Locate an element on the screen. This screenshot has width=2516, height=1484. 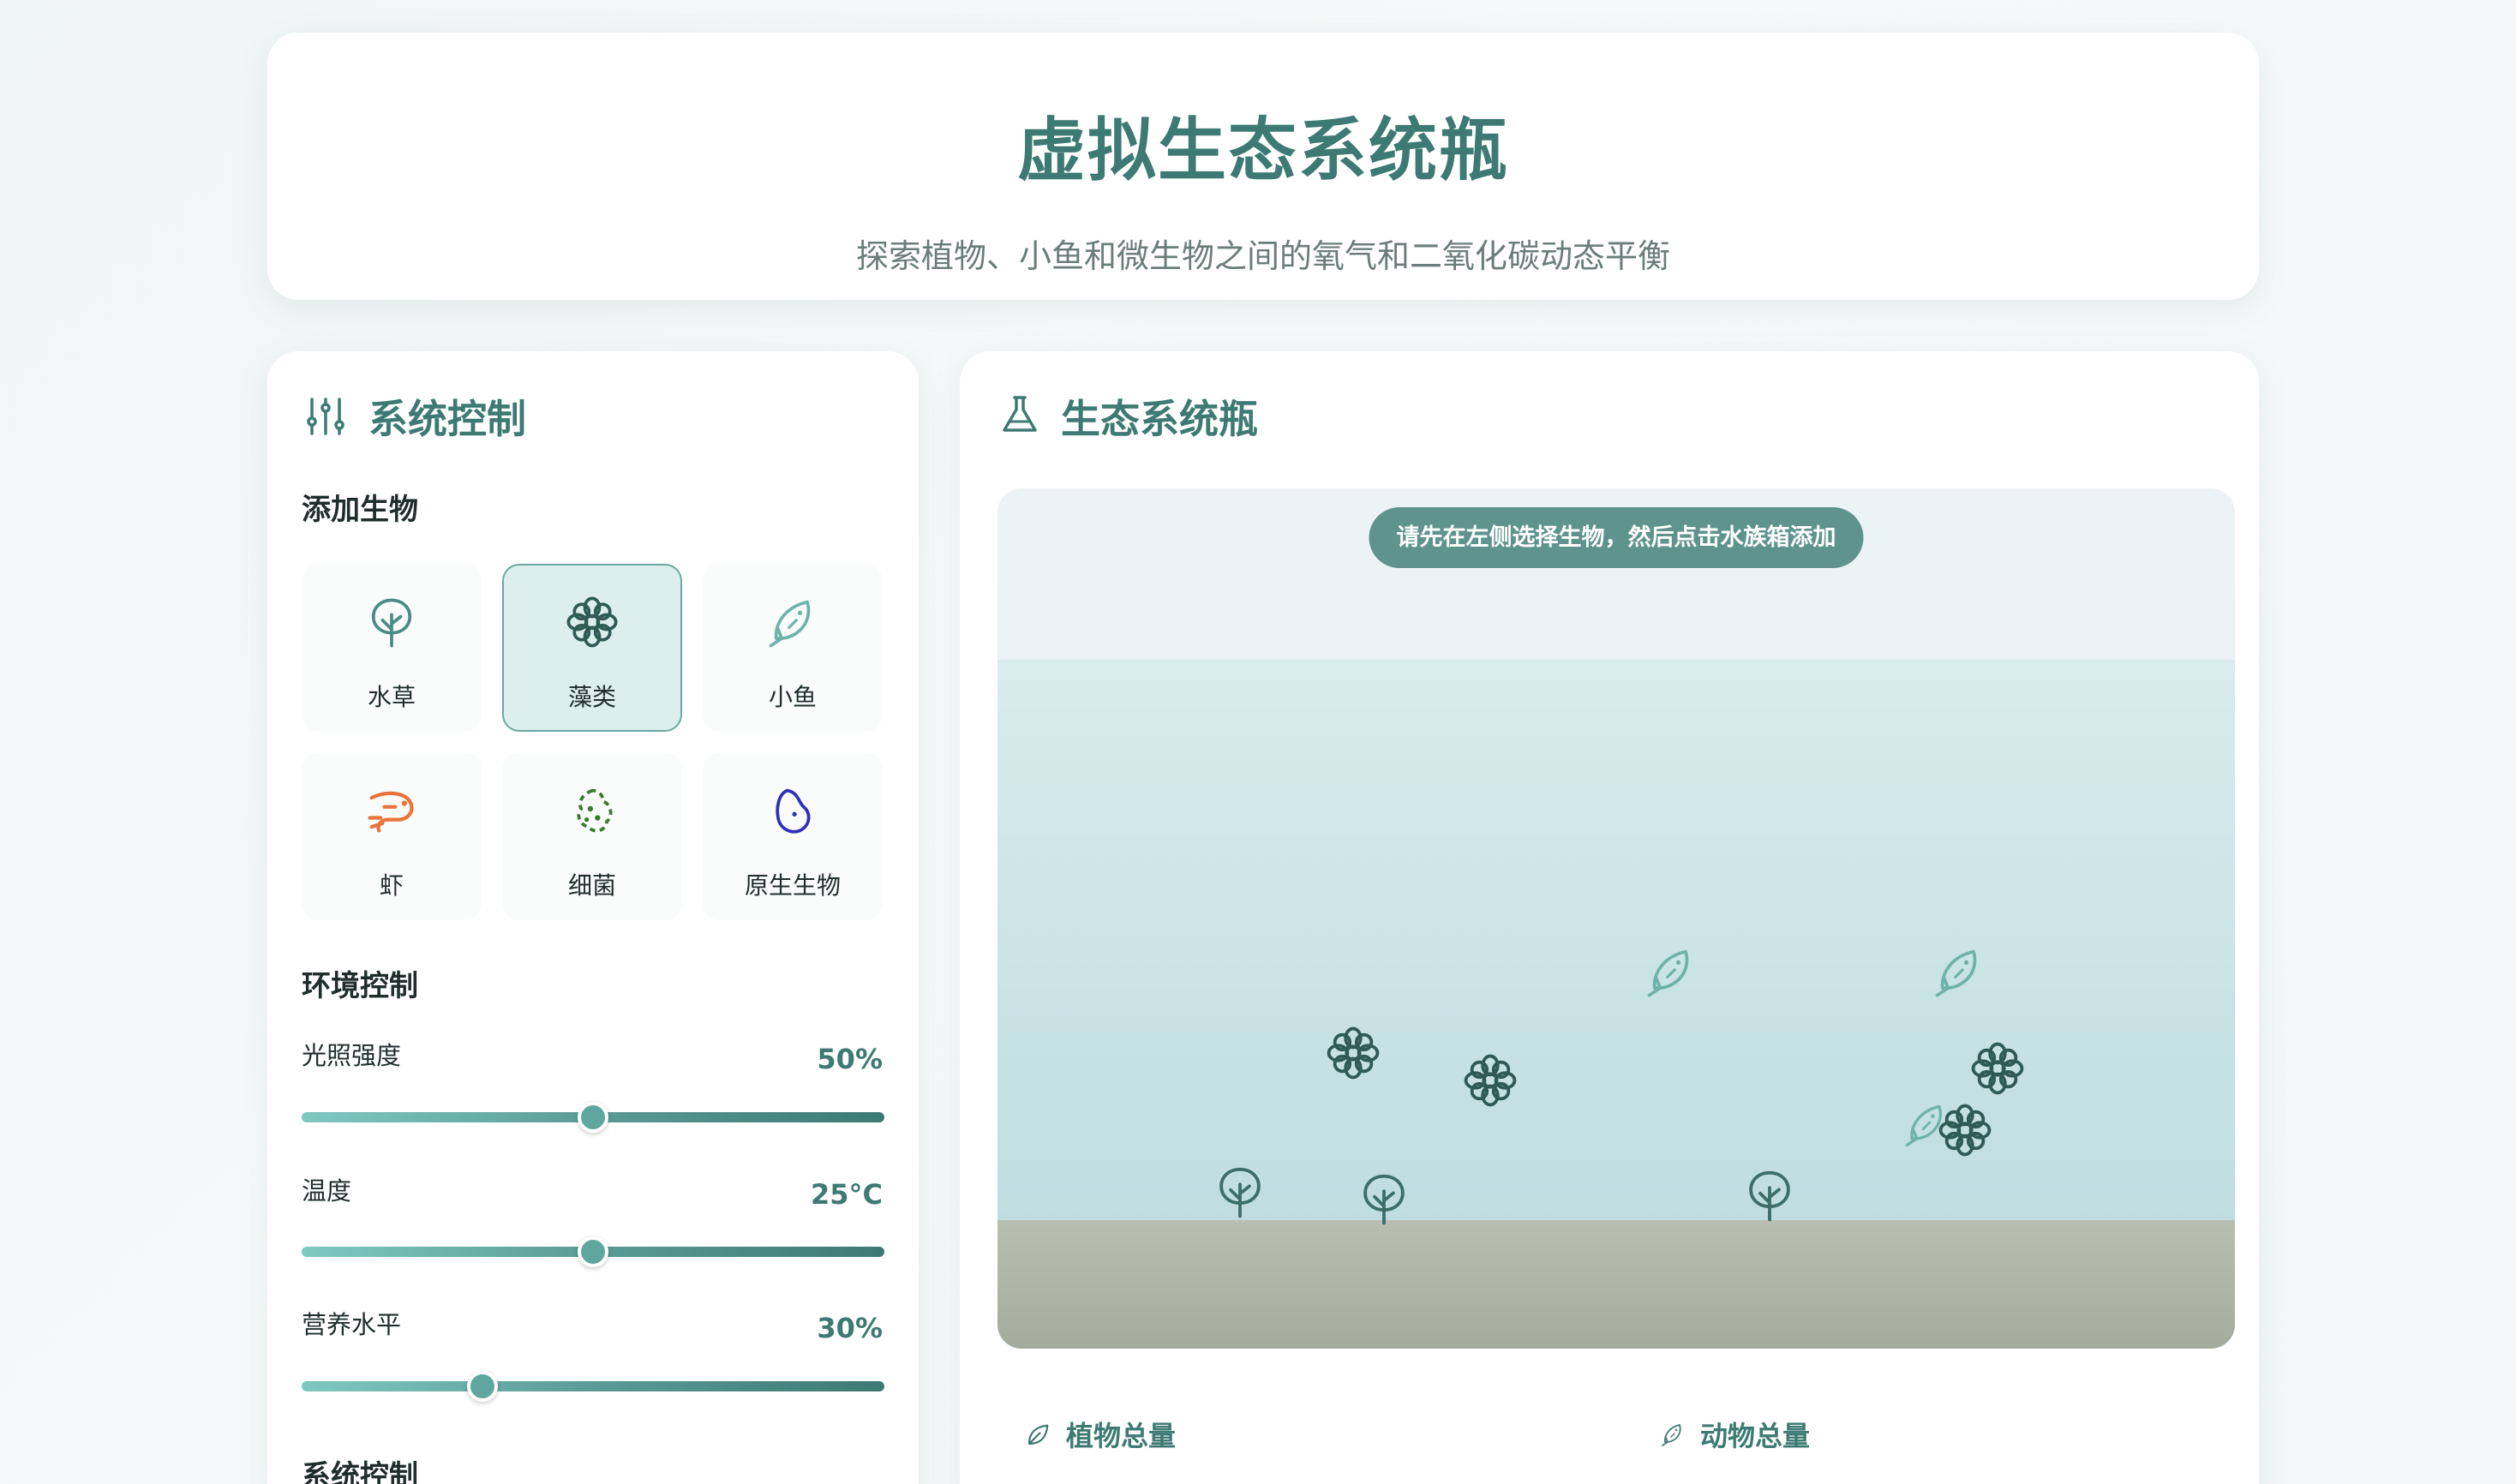
light-value: 50% is located at coordinates (850, 1059).